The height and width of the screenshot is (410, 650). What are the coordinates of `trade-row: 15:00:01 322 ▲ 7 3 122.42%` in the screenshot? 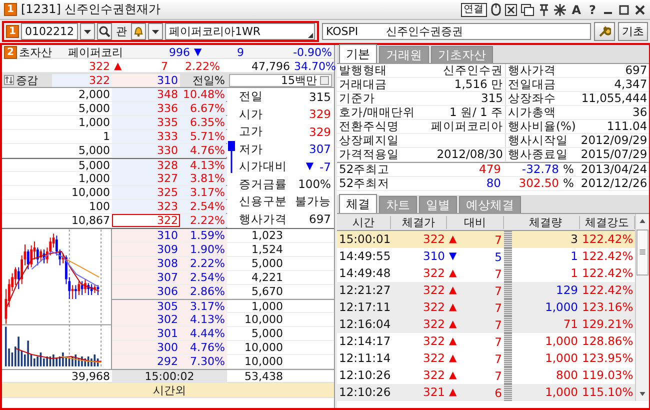 It's located at (486, 239).